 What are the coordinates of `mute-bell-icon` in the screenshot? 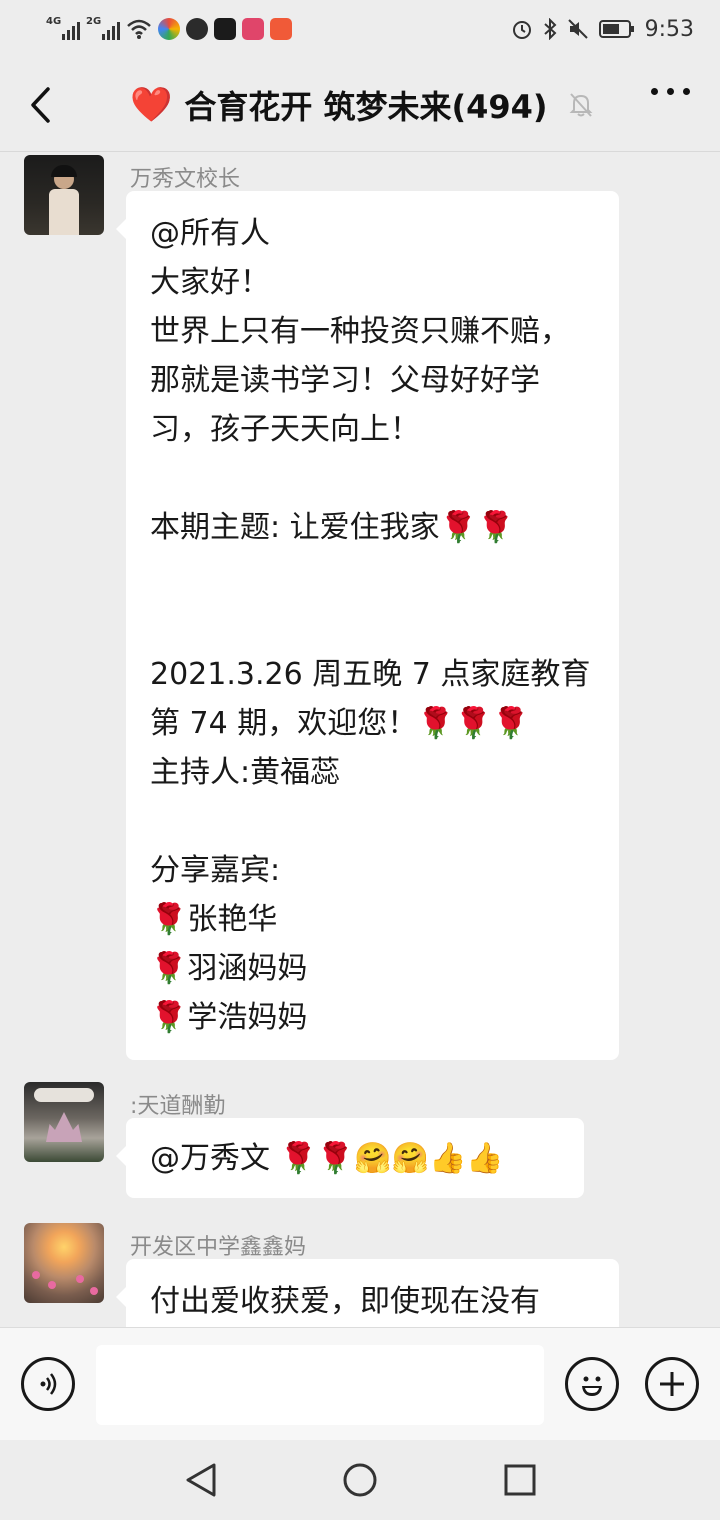 It's located at (581, 105).